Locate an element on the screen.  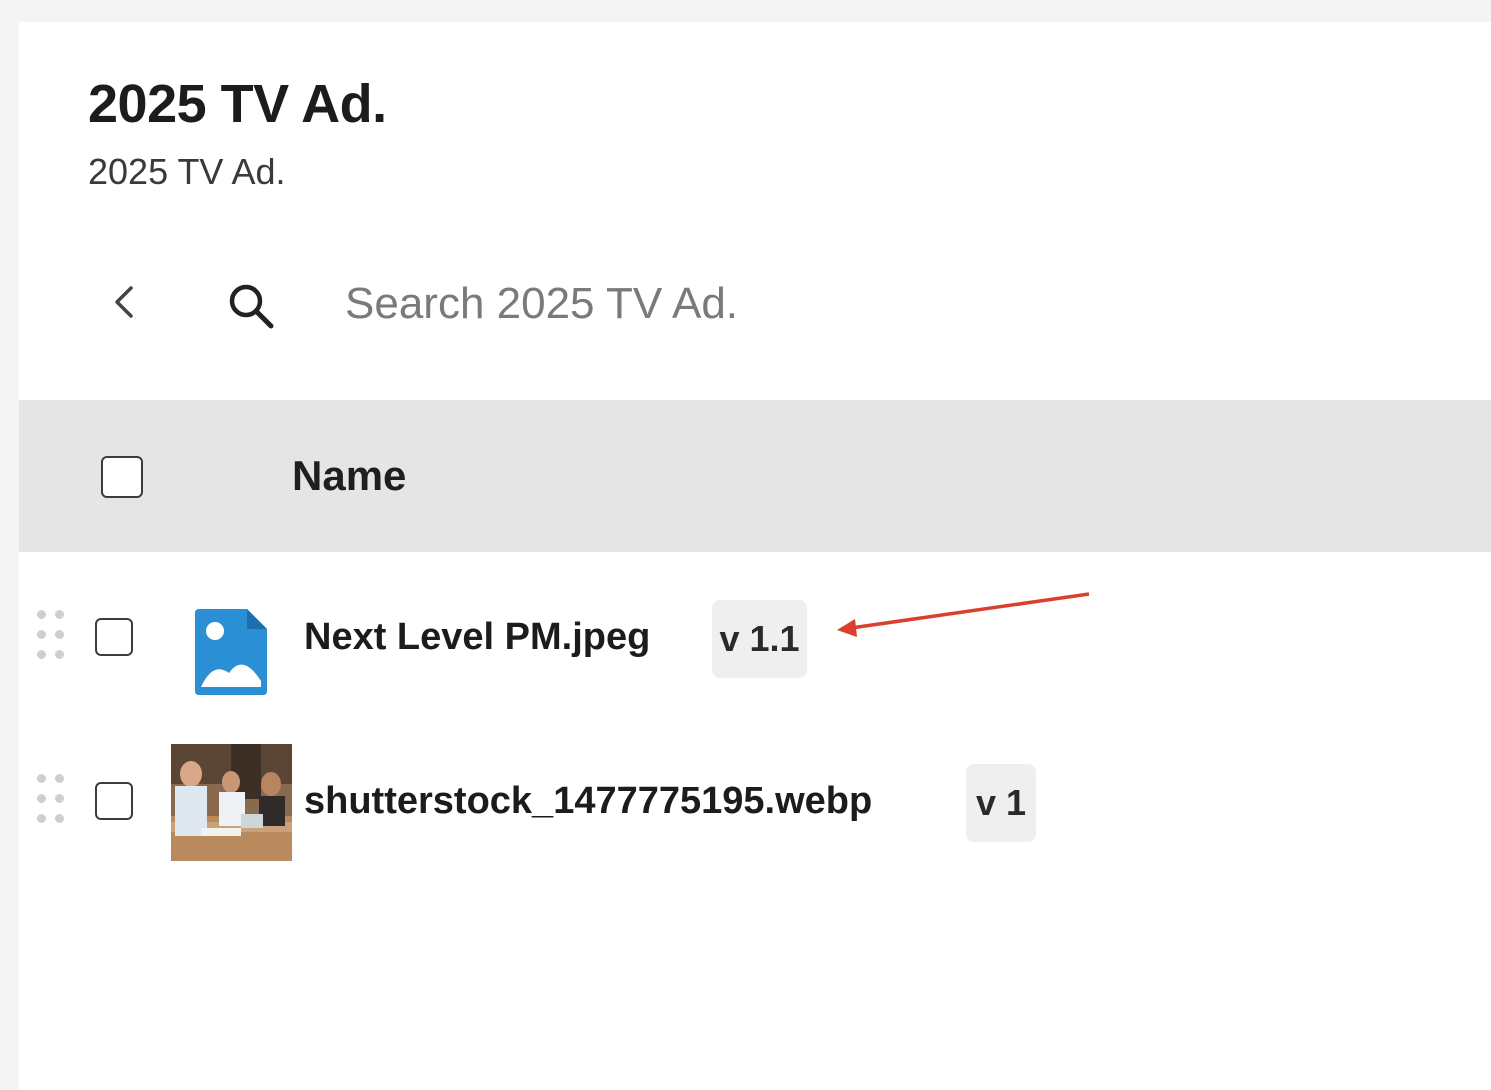
table-row: shutterstock_1477775195.webp v 1 is located at coordinates (755, 804).